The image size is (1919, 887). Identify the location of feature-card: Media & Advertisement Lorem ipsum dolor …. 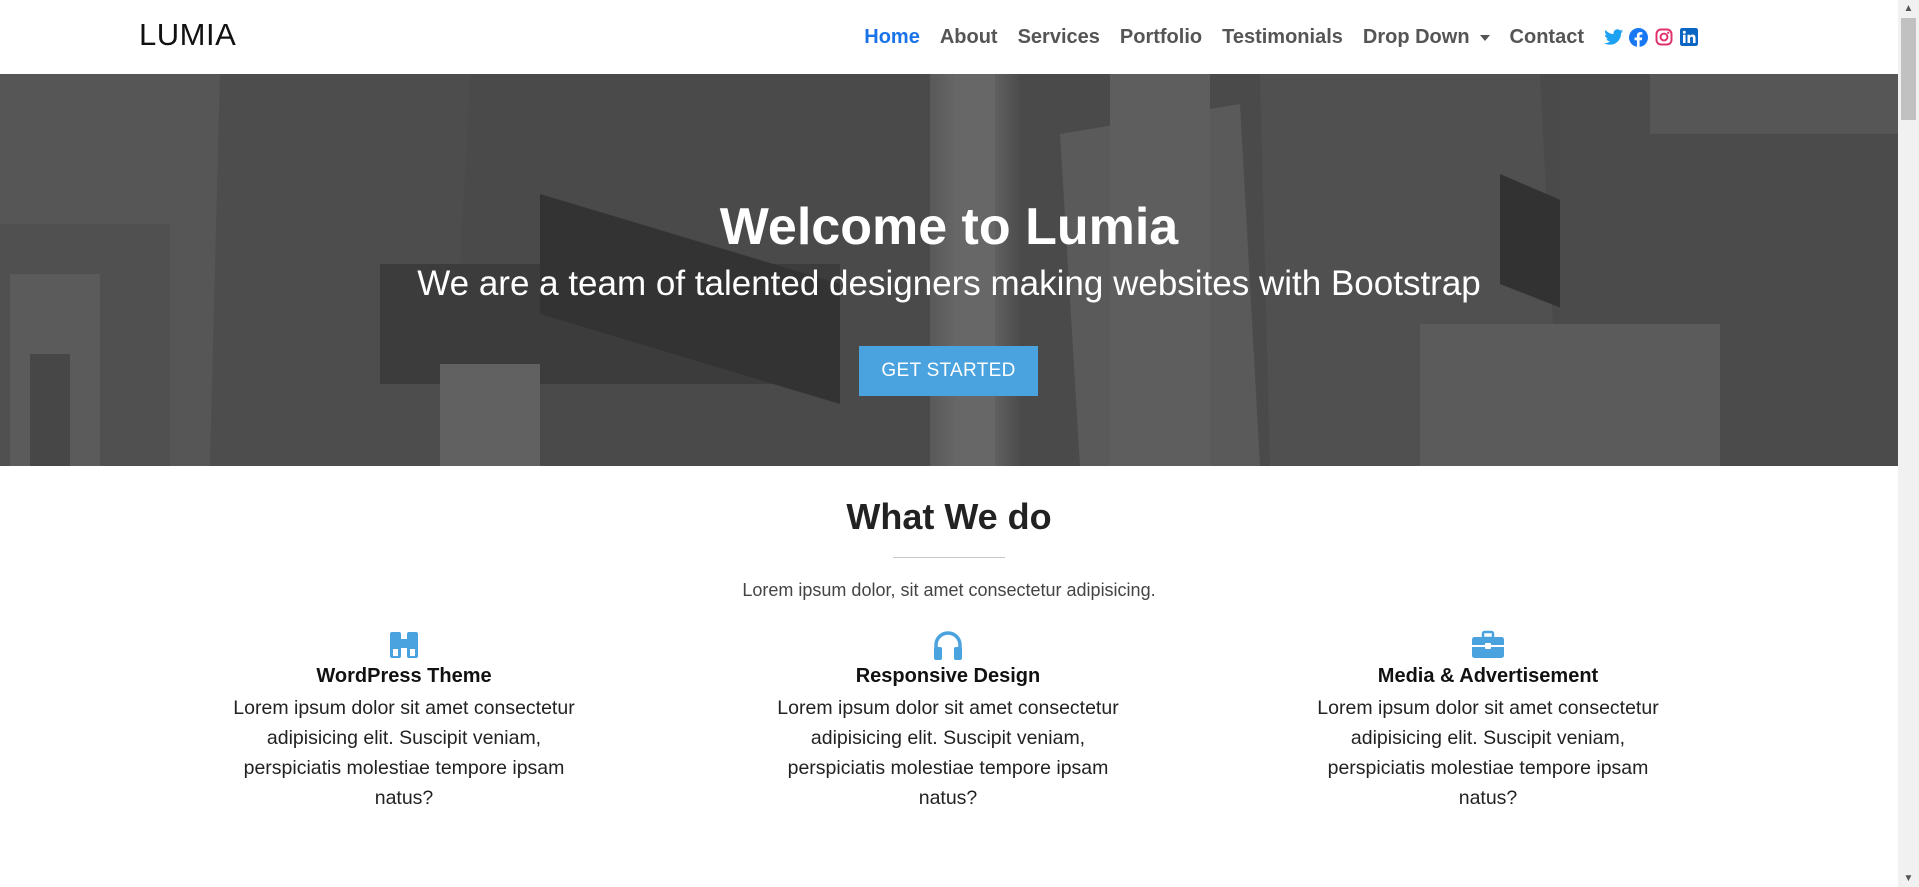
(1488, 720).